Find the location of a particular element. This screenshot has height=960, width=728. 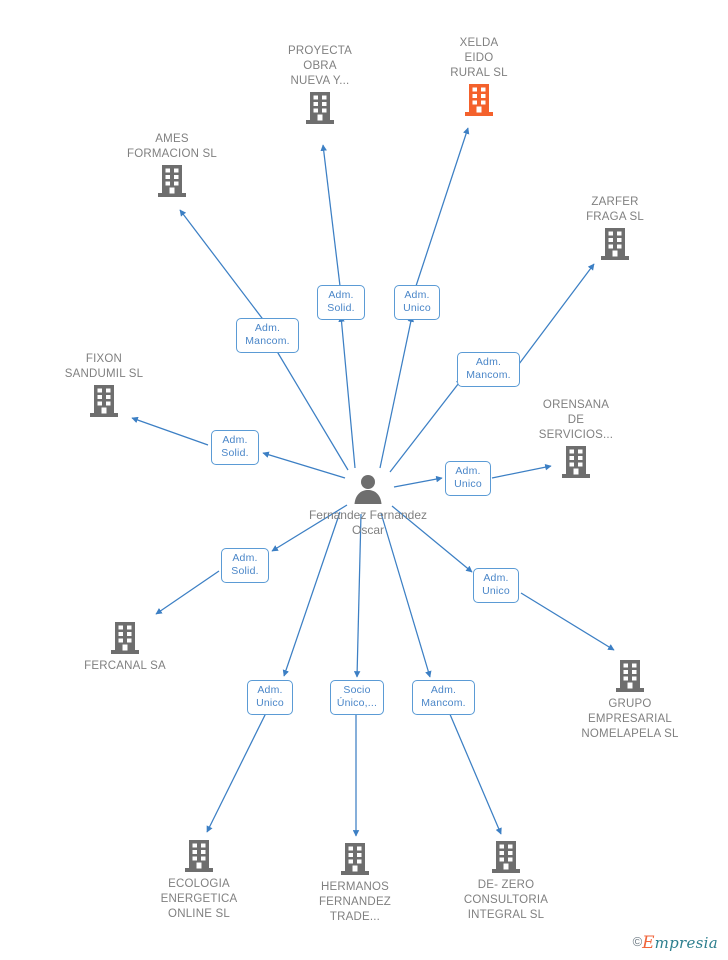

node-label: ZARFER FRAGA SL is located at coordinates (615, 209).